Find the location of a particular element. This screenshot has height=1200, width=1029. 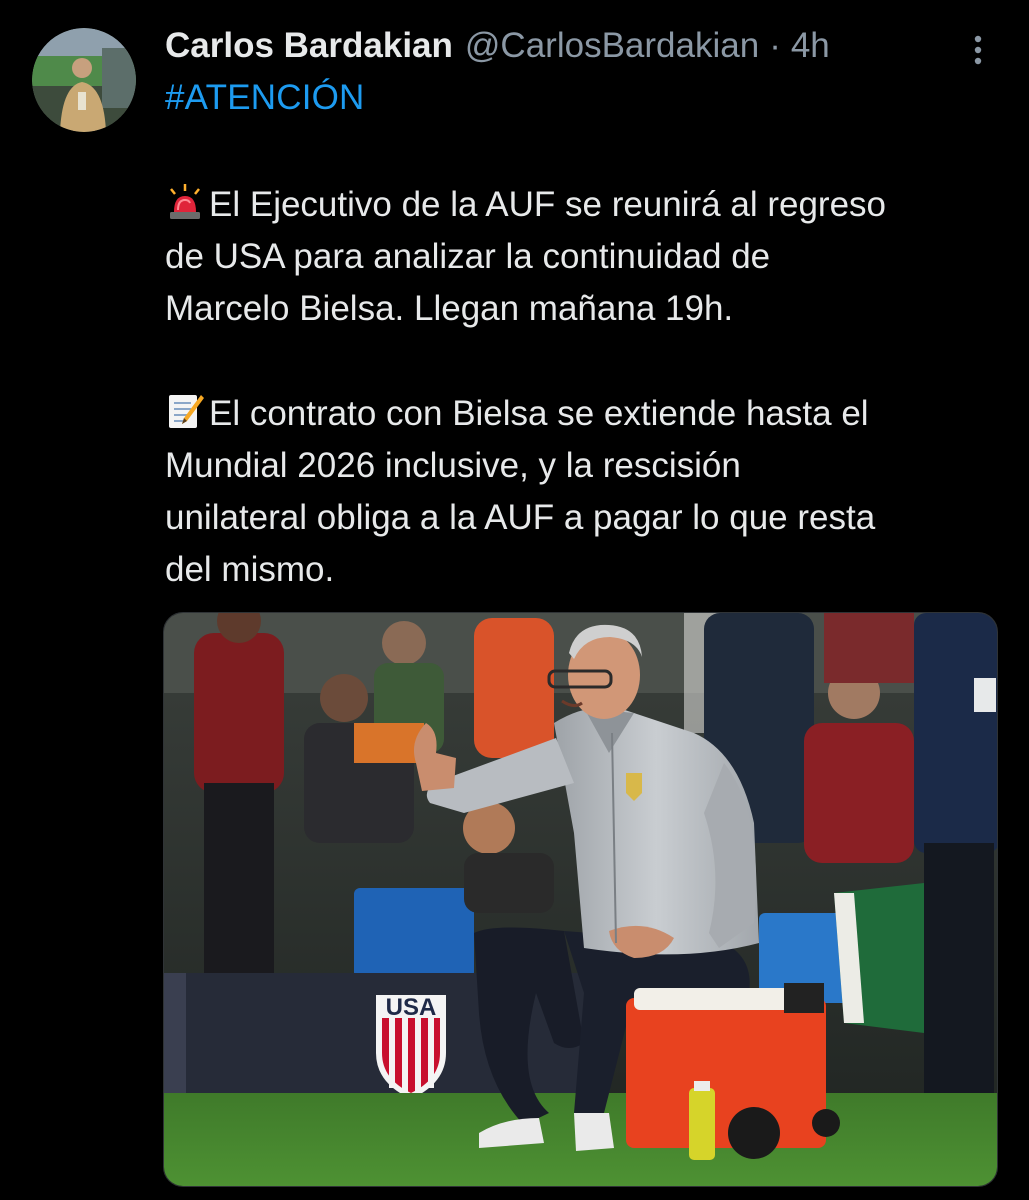

profile-photo is located at coordinates (84, 80).